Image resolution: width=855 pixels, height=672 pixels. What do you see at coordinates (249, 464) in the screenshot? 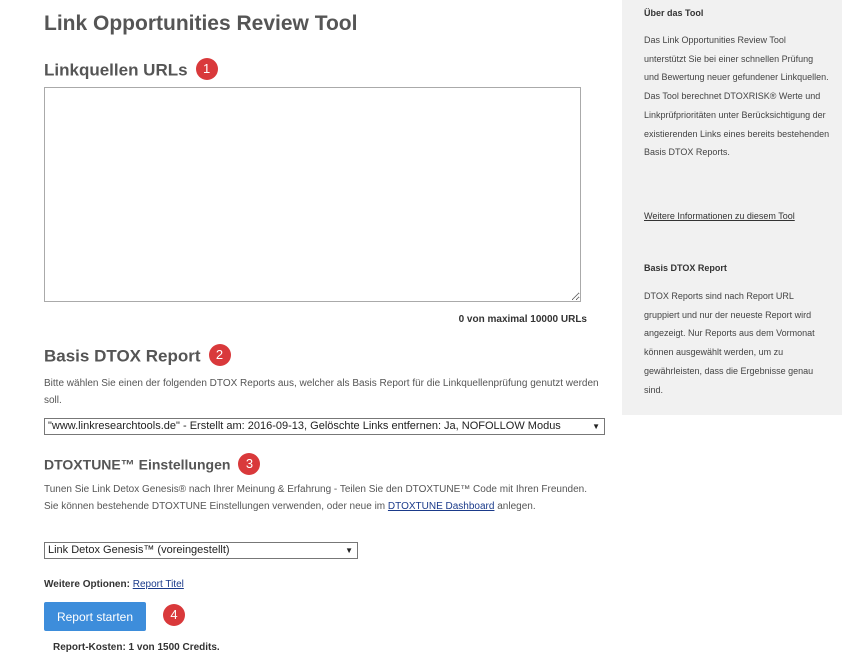
I see `step-badge-3: 3` at bounding box center [249, 464].